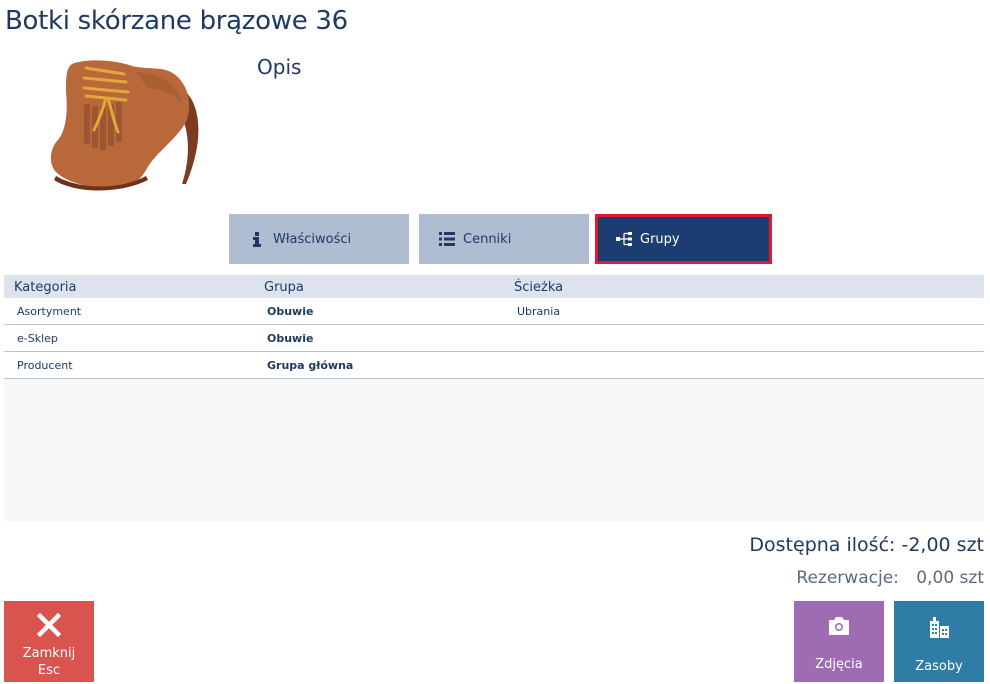 This screenshot has height=684, width=990. Describe the element at coordinates (49, 653) in the screenshot. I see `close-label: Zamknij` at that location.